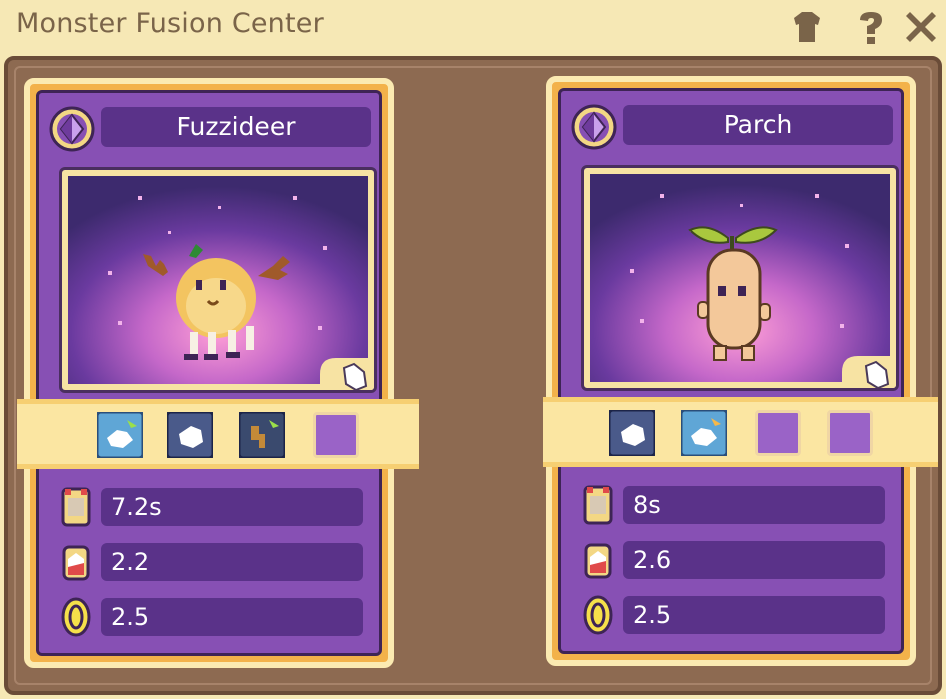  I want to click on stat-potion: 2.6, so click(741, 560).